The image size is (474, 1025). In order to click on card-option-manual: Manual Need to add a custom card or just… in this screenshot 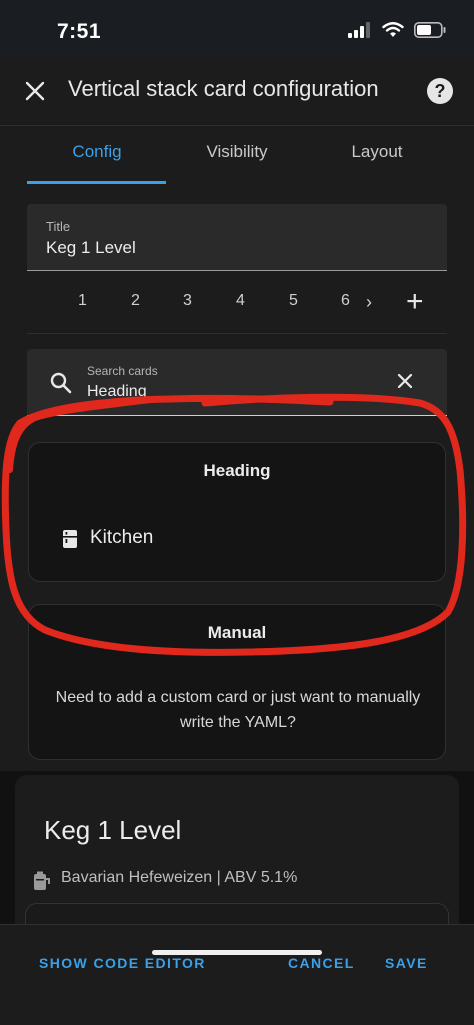, I will do `click(237, 682)`.